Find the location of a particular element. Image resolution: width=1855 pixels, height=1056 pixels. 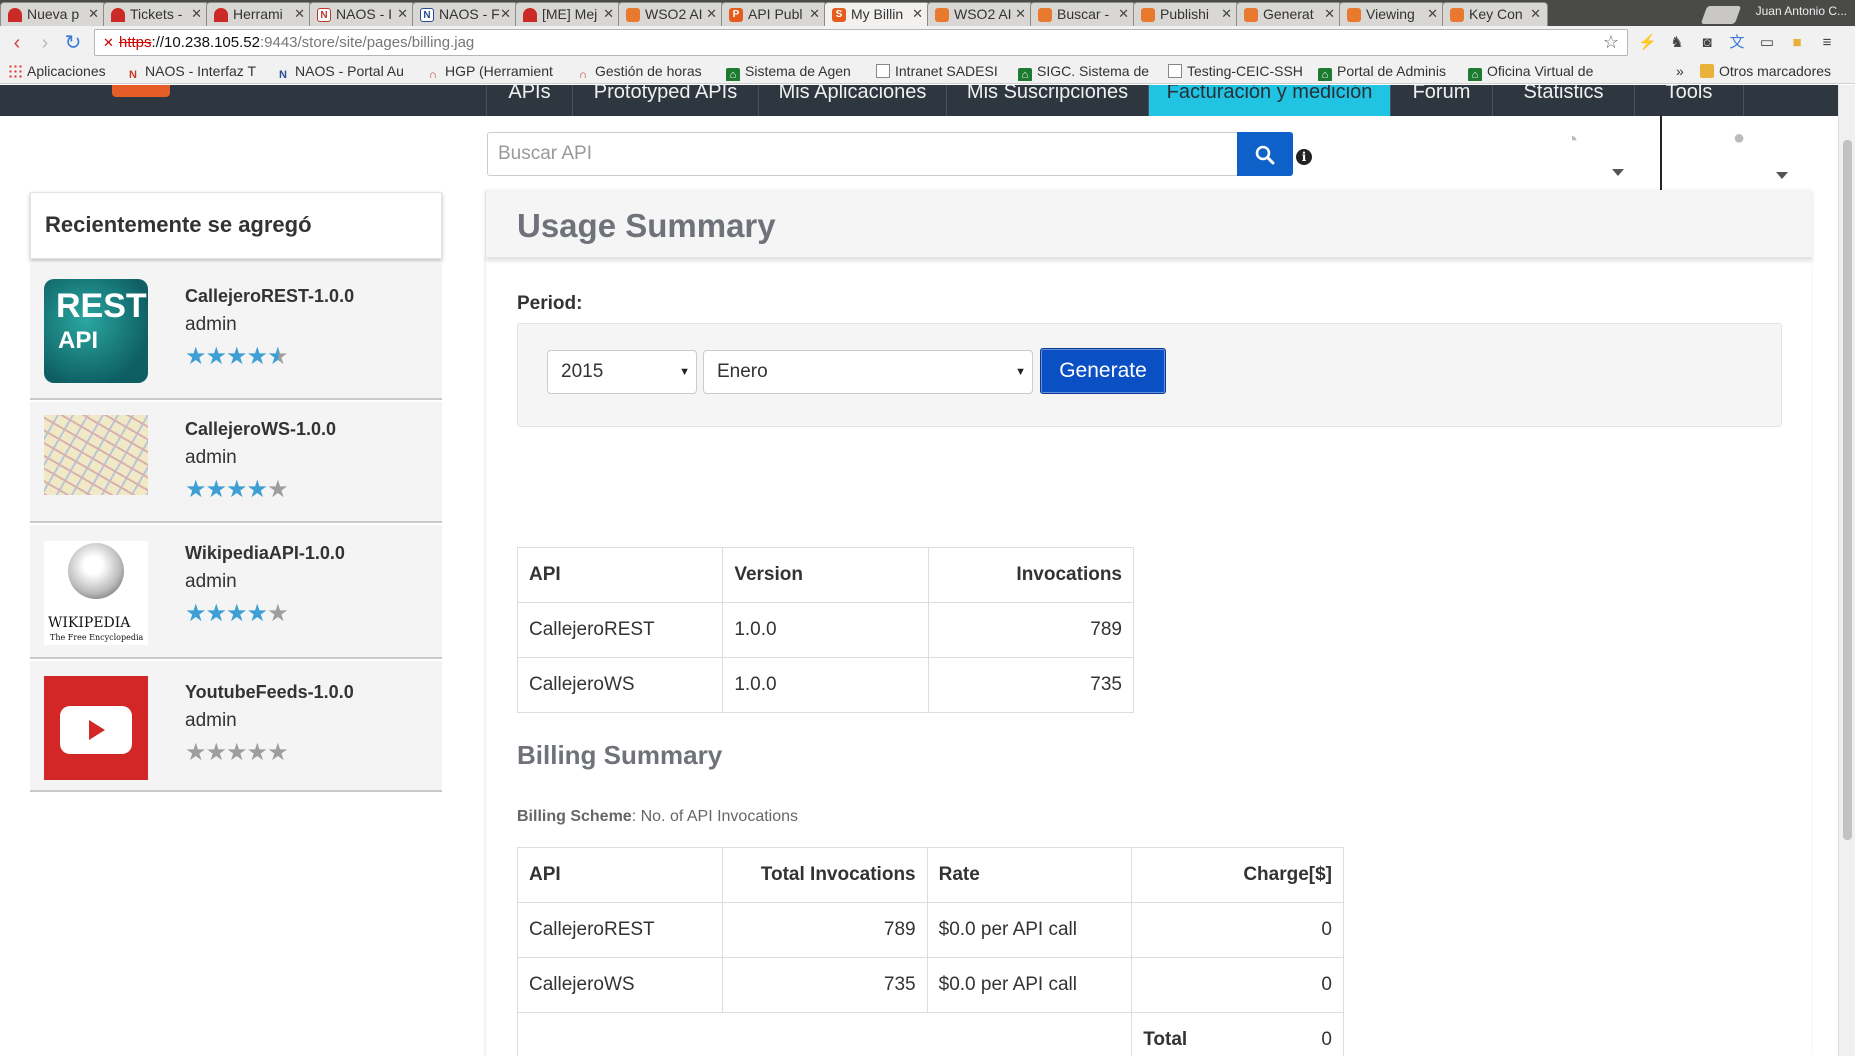

browser-tab: Generat ✕ is located at coordinates (1289, 14).